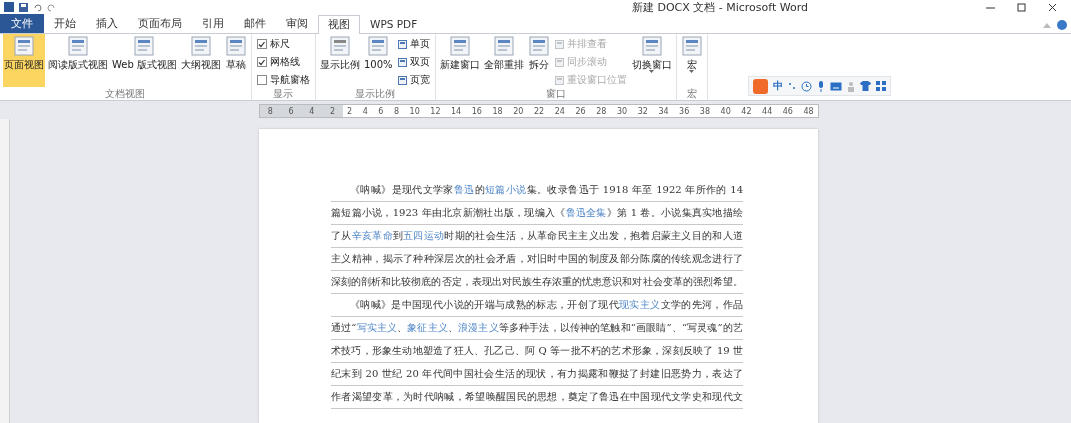 This screenshot has width=1071, height=423. I want to click on ruler-number: 34, so click(663, 111).